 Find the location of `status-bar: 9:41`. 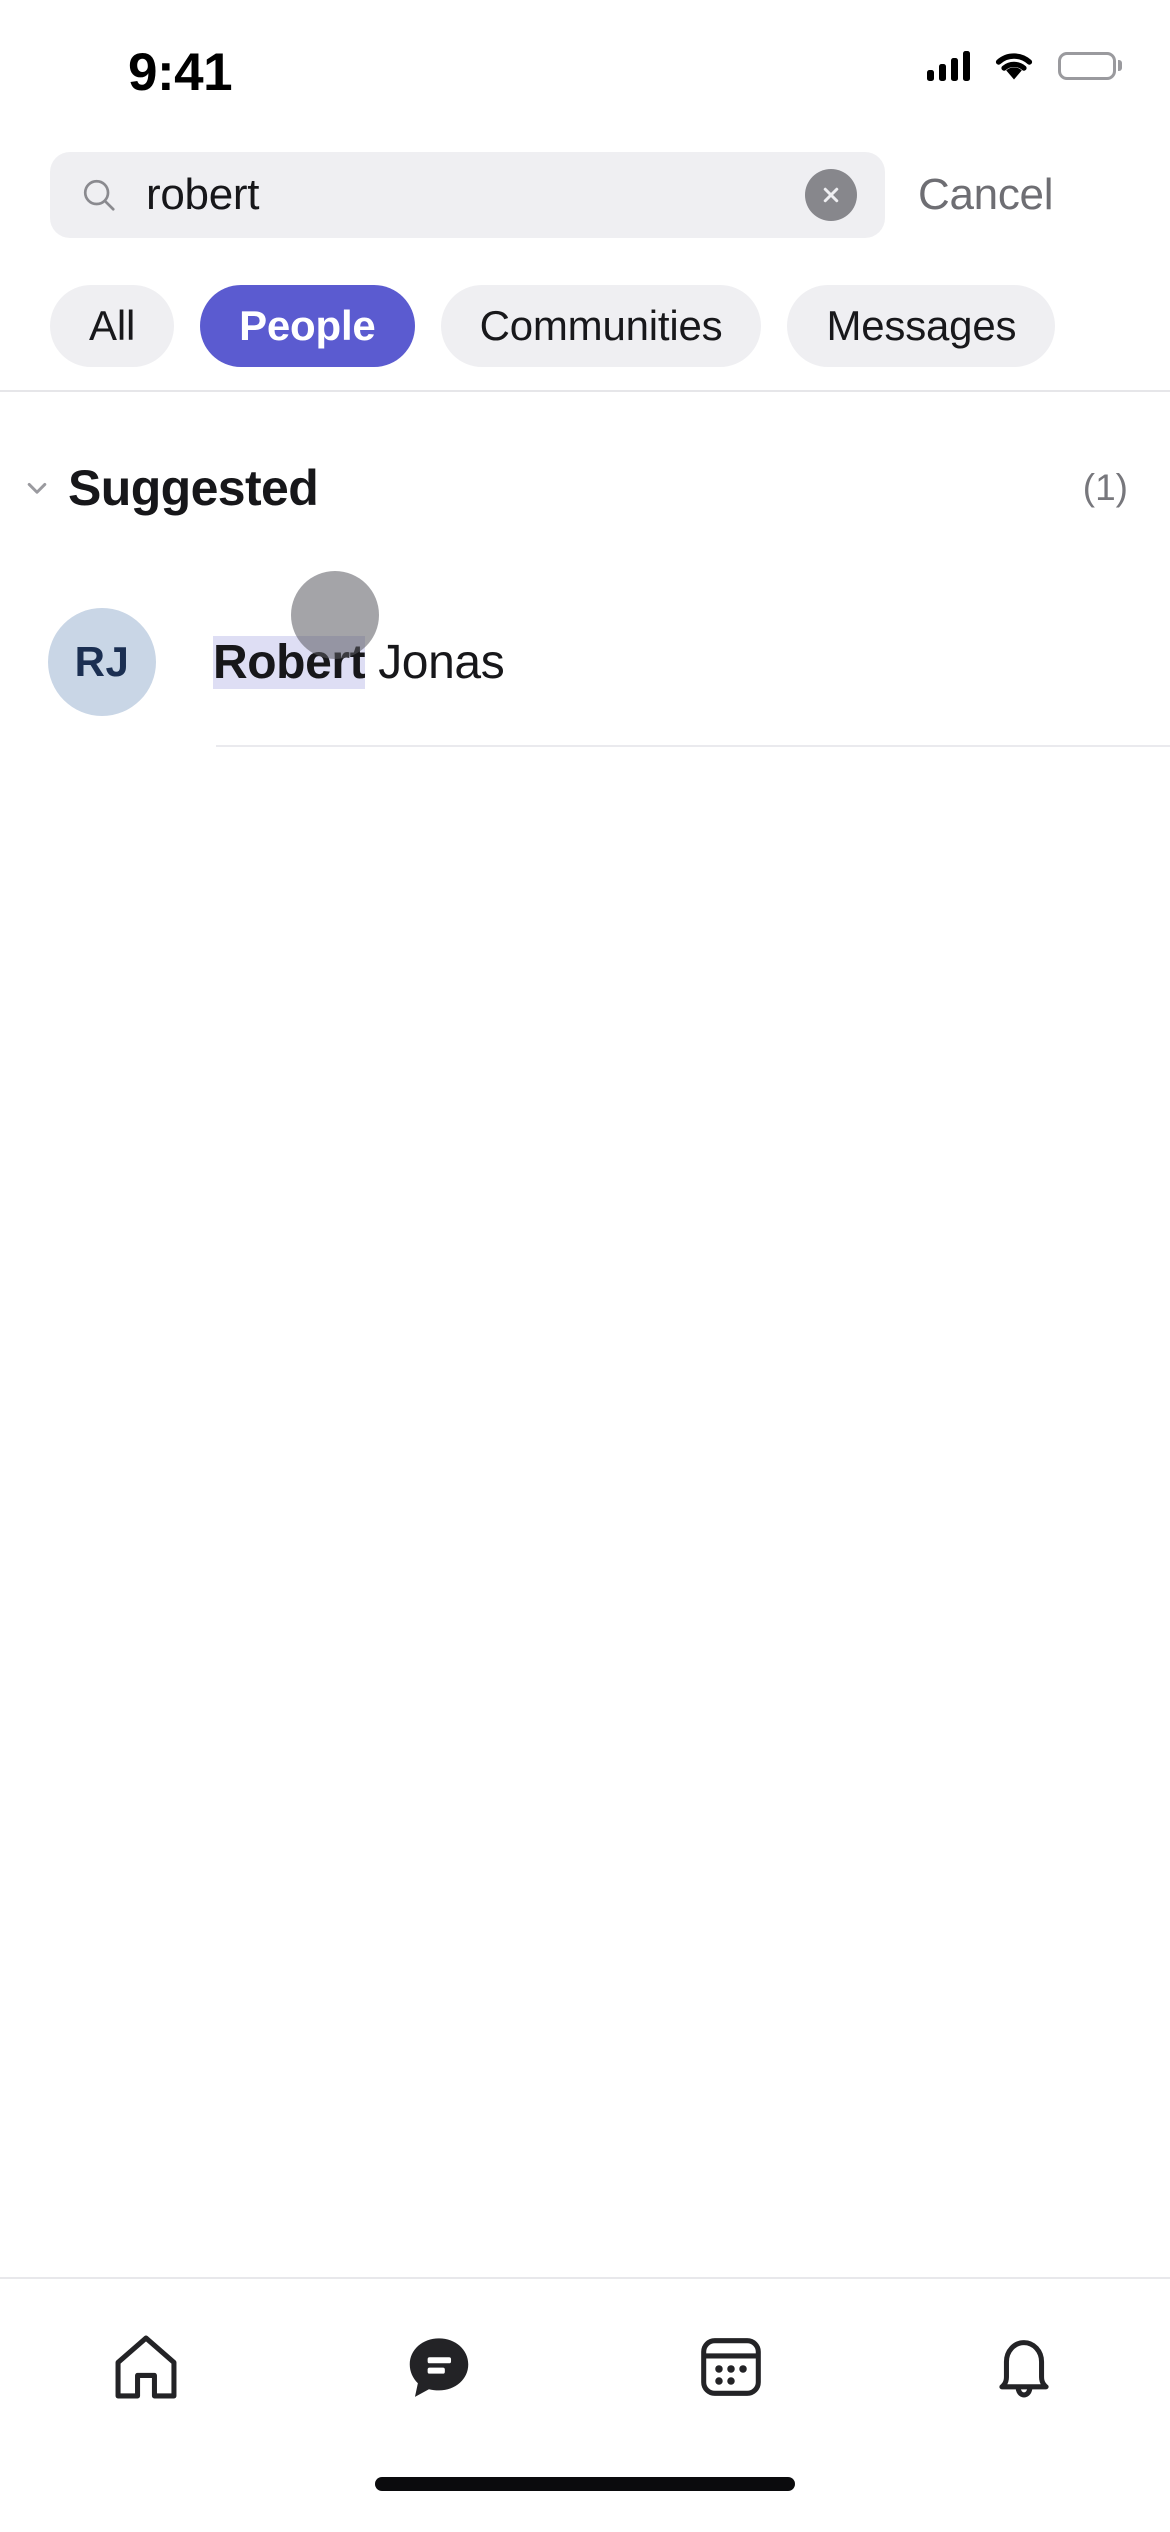

status-bar: 9:41 is located at coordinates (585, 65).